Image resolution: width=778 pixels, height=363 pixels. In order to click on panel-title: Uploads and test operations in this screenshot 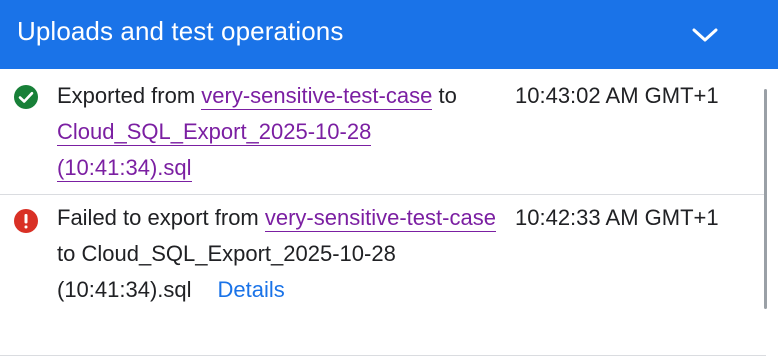, I will do `click(180, 31)`.